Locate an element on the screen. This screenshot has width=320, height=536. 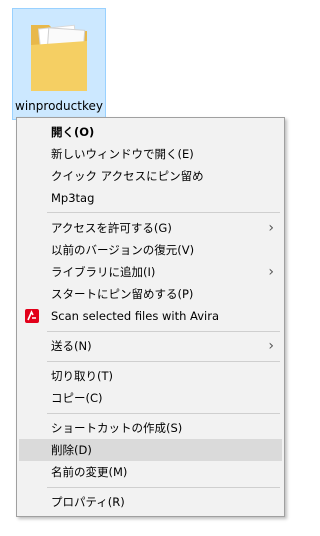
menu-item-send-to: 送る(N) › is located at coordinates (150, 346).